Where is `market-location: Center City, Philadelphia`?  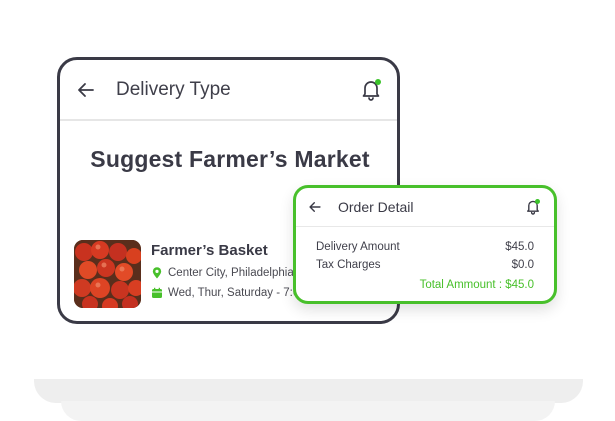 market-location: Center City, Philadelphia is located at coordinates (231, 273).